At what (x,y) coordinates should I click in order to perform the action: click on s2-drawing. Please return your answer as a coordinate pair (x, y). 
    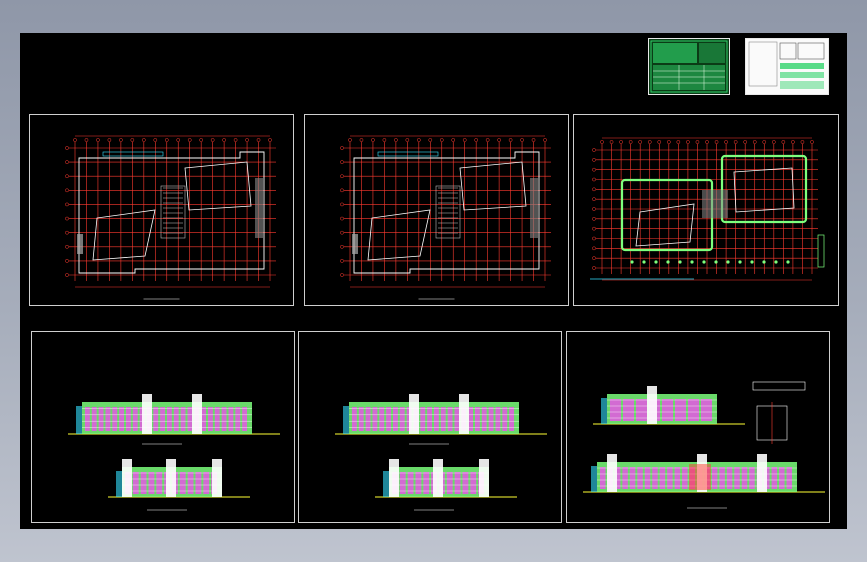
    Looking at the image, I should click on (445, 217).